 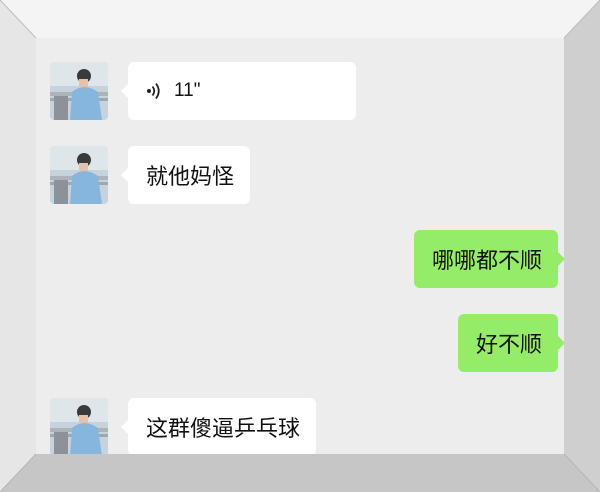 What do you see at coordinates (486, 261) in the screenshot?
I see `message-text: 哪哪都不顺` at bounding box center [486, 261].